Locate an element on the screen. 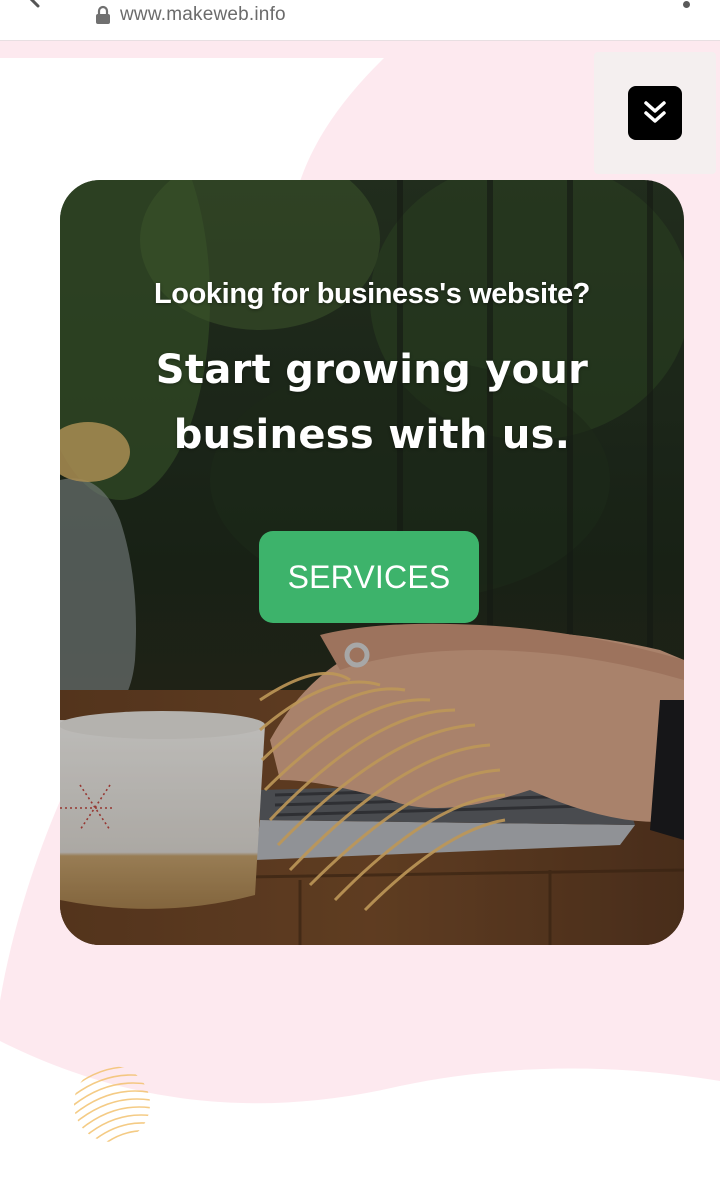 The width and height of the screenshot is (720, 1200). menu-toggle-button is located at coordinates (655, 113).